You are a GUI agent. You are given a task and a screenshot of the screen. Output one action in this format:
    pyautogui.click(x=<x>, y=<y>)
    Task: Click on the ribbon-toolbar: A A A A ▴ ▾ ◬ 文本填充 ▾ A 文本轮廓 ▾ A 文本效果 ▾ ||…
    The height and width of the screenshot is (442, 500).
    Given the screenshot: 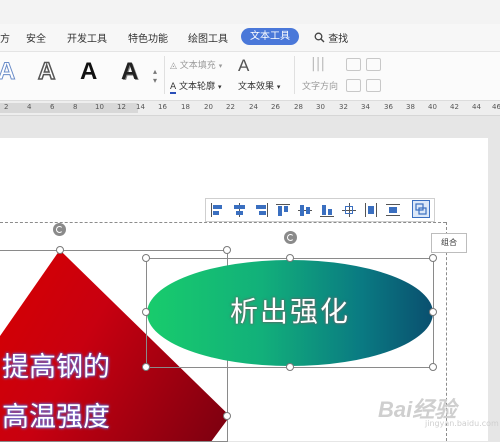 What is the action you would take?
    pyautogui.click(x=250, y=76)
    